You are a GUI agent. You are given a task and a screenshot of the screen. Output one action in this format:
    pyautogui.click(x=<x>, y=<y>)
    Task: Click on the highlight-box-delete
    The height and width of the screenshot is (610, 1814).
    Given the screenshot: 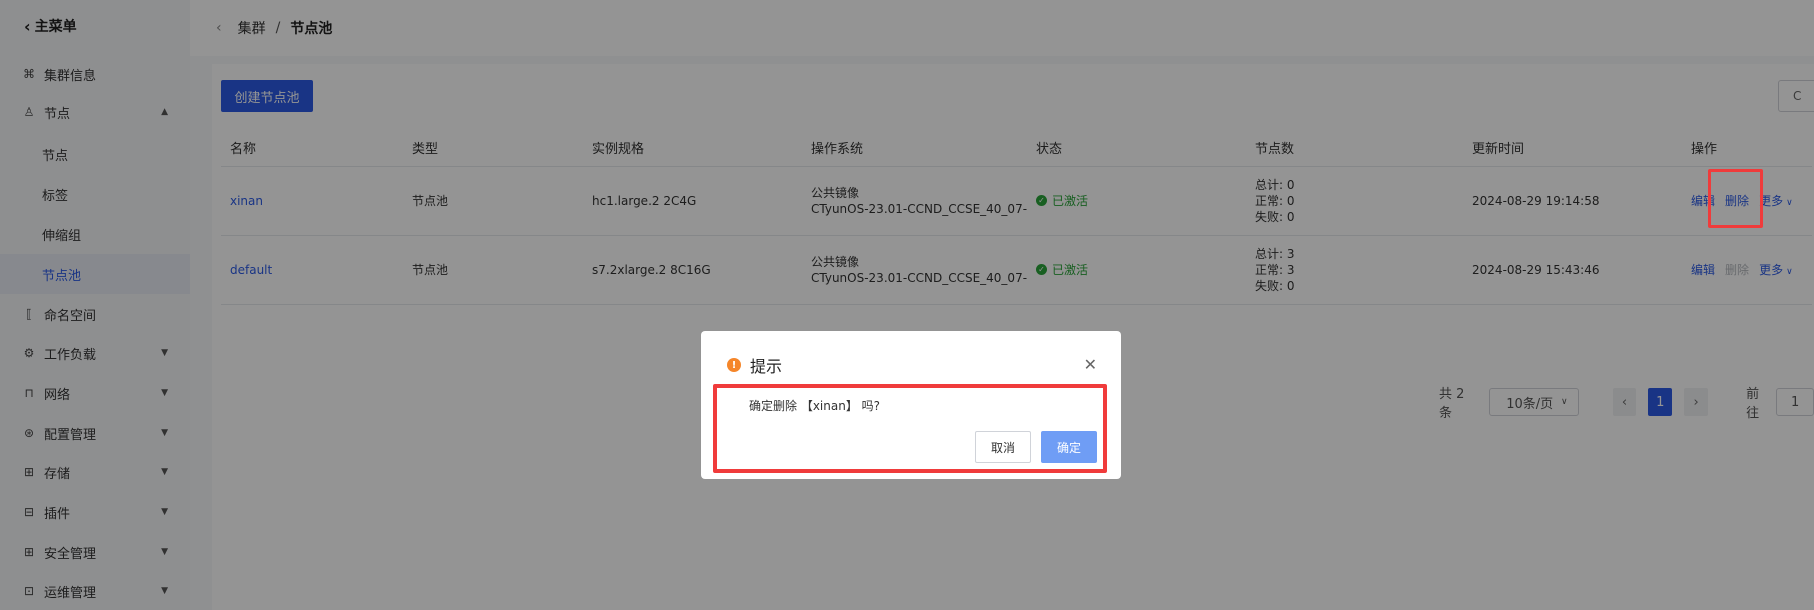 What is the action you would take?
    pyautogui.click(x=1735, y=198)
    